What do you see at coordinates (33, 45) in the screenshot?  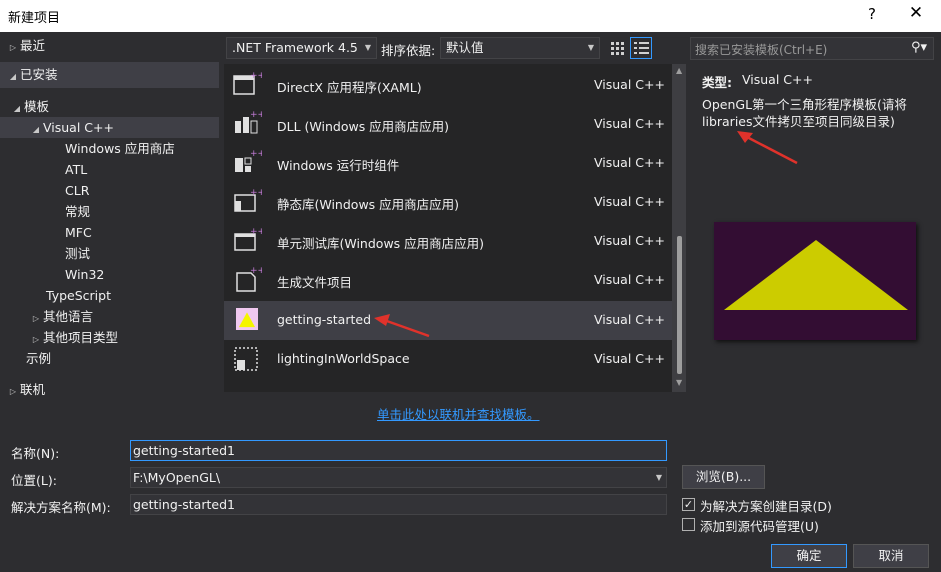 I see `tree-item-label: 最近` at bounding box center [33, 45].